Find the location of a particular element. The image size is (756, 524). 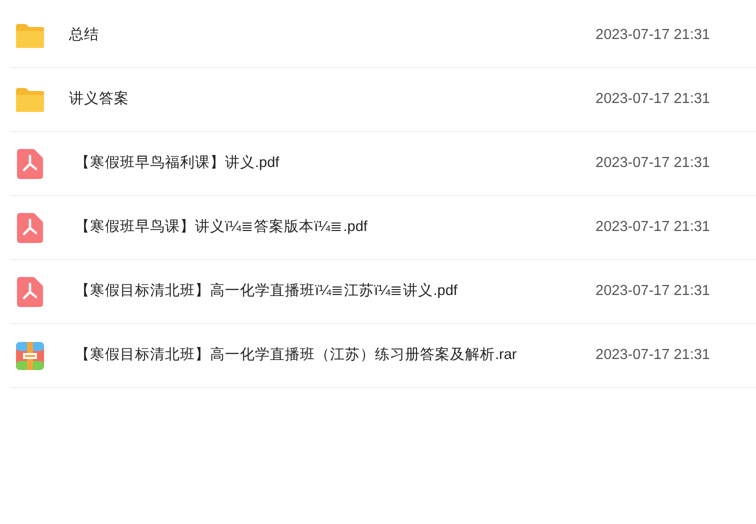

file-name: 【寒假班早鸟课】讲义ï¼≣答案版本ï¼≣.pdf is located at coordinates (315, 227).